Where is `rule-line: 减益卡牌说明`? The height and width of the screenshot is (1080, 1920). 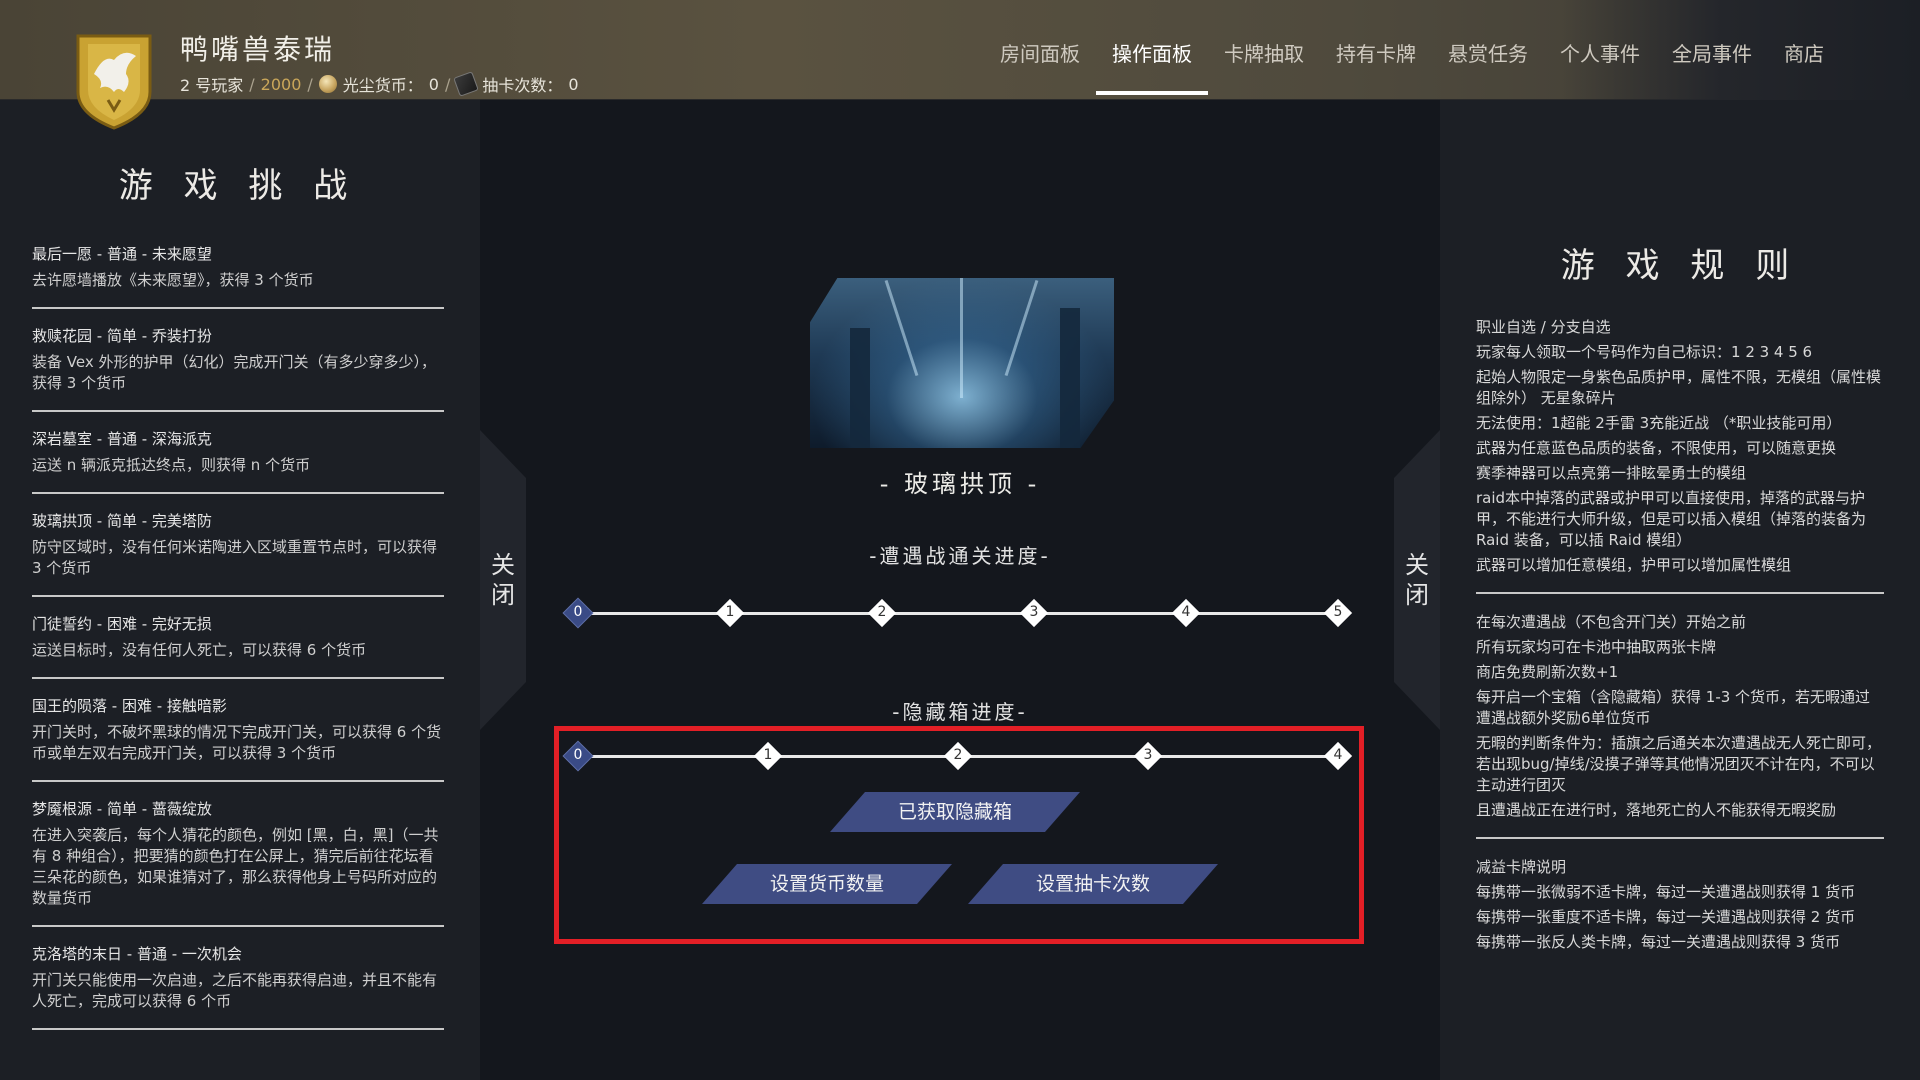
rule-line: 减益卡牌说明 is located at coordinates (1521, 867).